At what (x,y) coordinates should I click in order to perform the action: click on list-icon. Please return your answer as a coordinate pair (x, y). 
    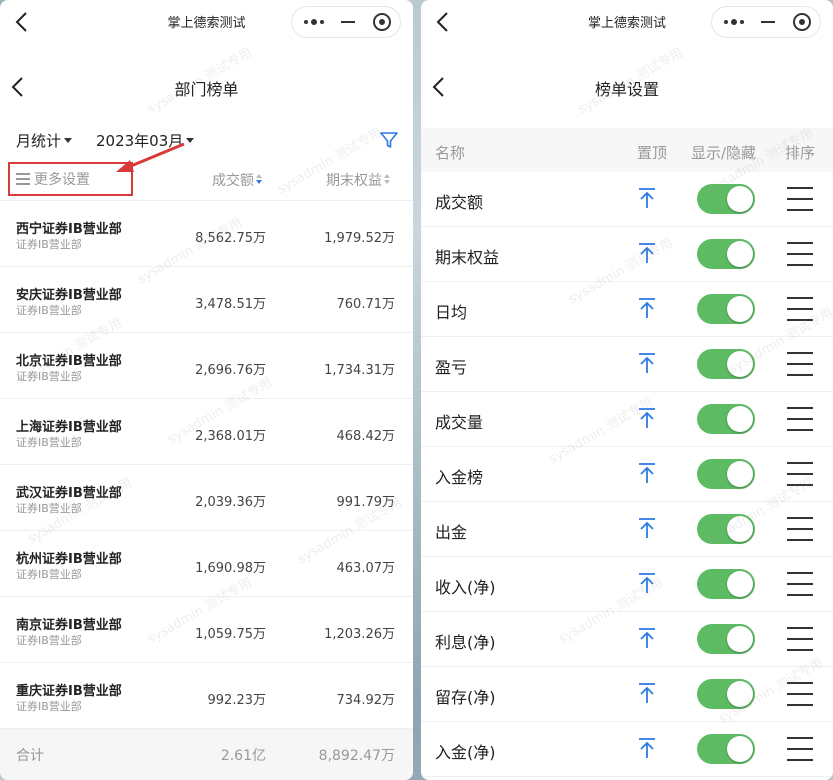
    Looking at the image, I should click on (23, 179).